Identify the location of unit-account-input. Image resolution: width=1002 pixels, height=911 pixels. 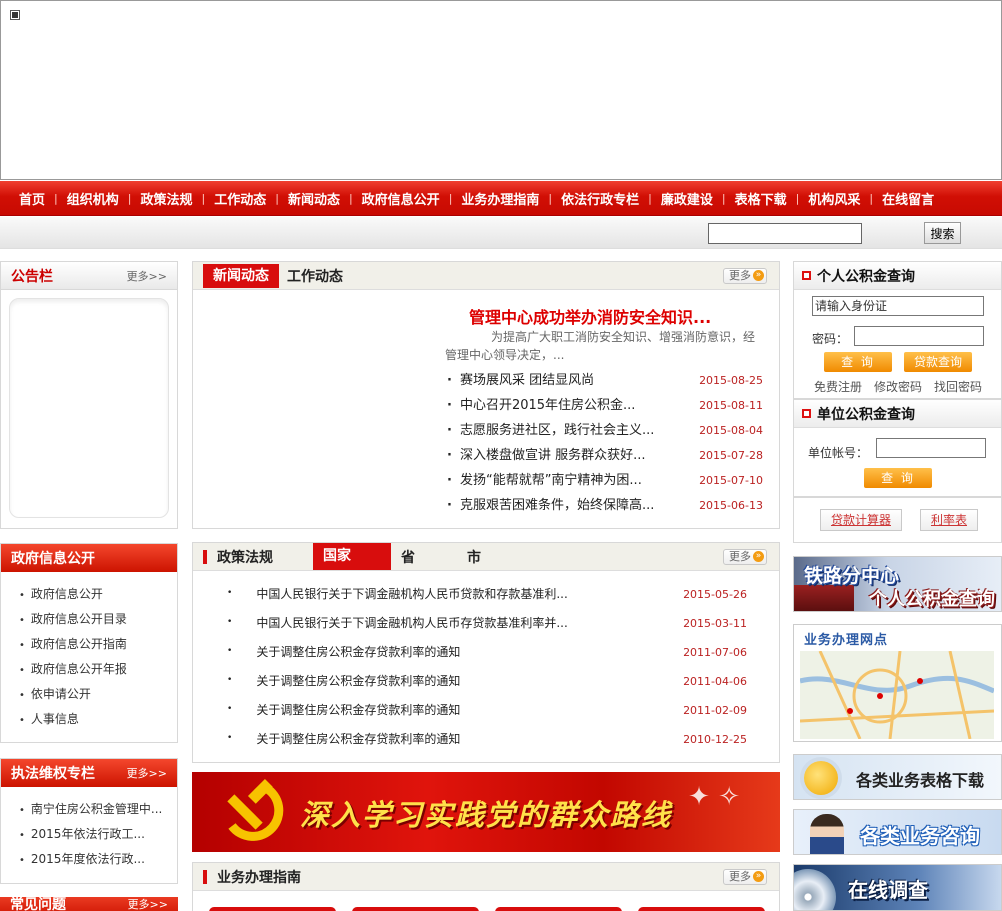
(931, 448).